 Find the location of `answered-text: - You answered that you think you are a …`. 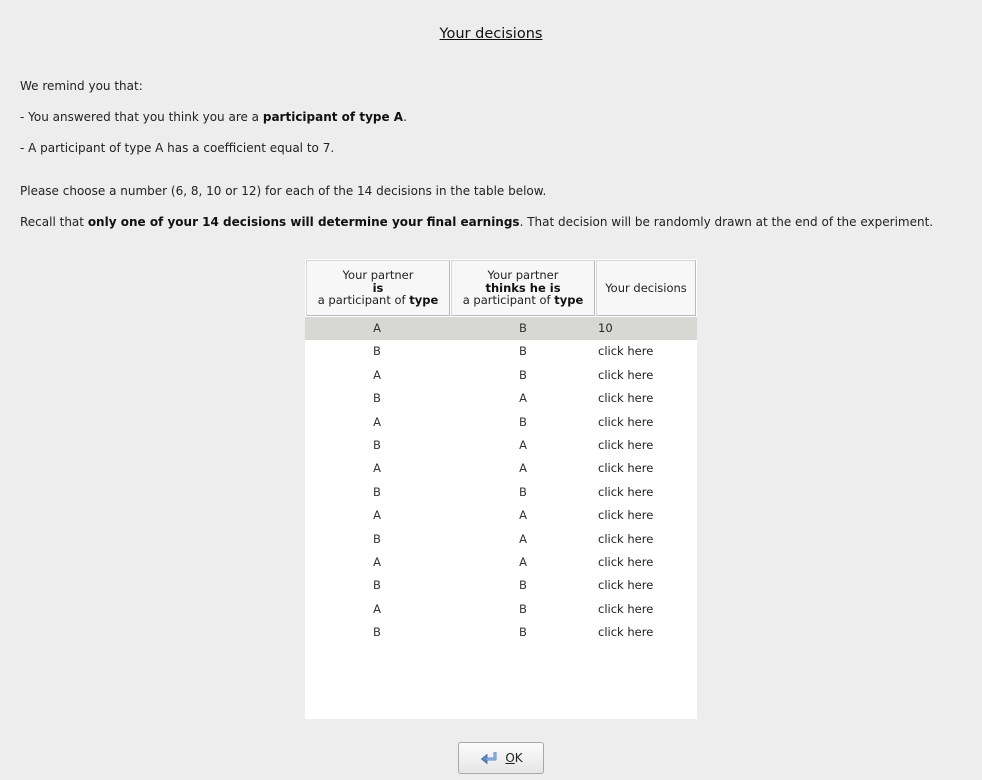

answered-text: - You answered that you think you are a … is located at coordinates (213, 117).